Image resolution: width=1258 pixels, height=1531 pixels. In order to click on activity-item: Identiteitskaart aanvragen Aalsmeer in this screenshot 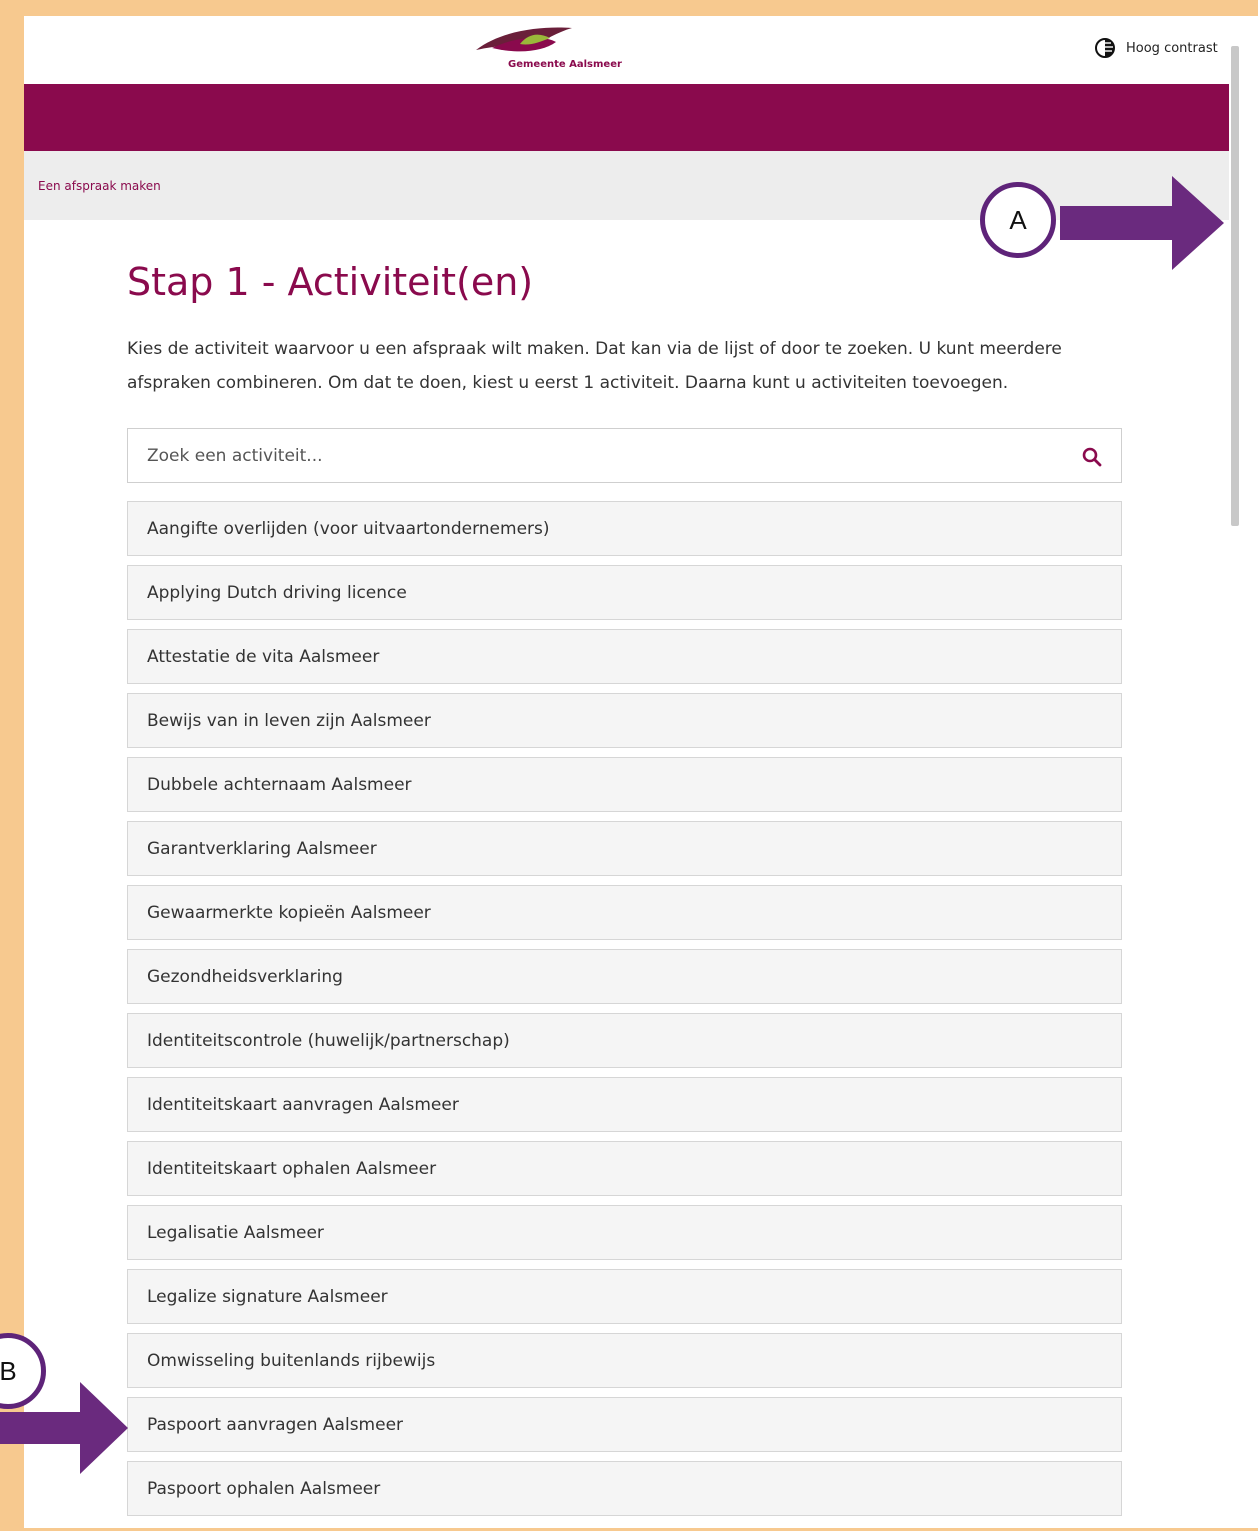, I will do `click(624, 1104)`.